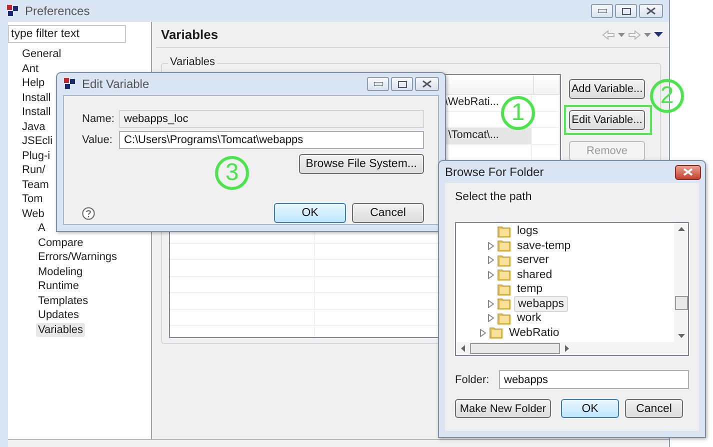 This screenshot has height=447, width=713. Describe the element at coordinates (594, 379) in the screenshot. I see `folder-field: webapps` at that location.